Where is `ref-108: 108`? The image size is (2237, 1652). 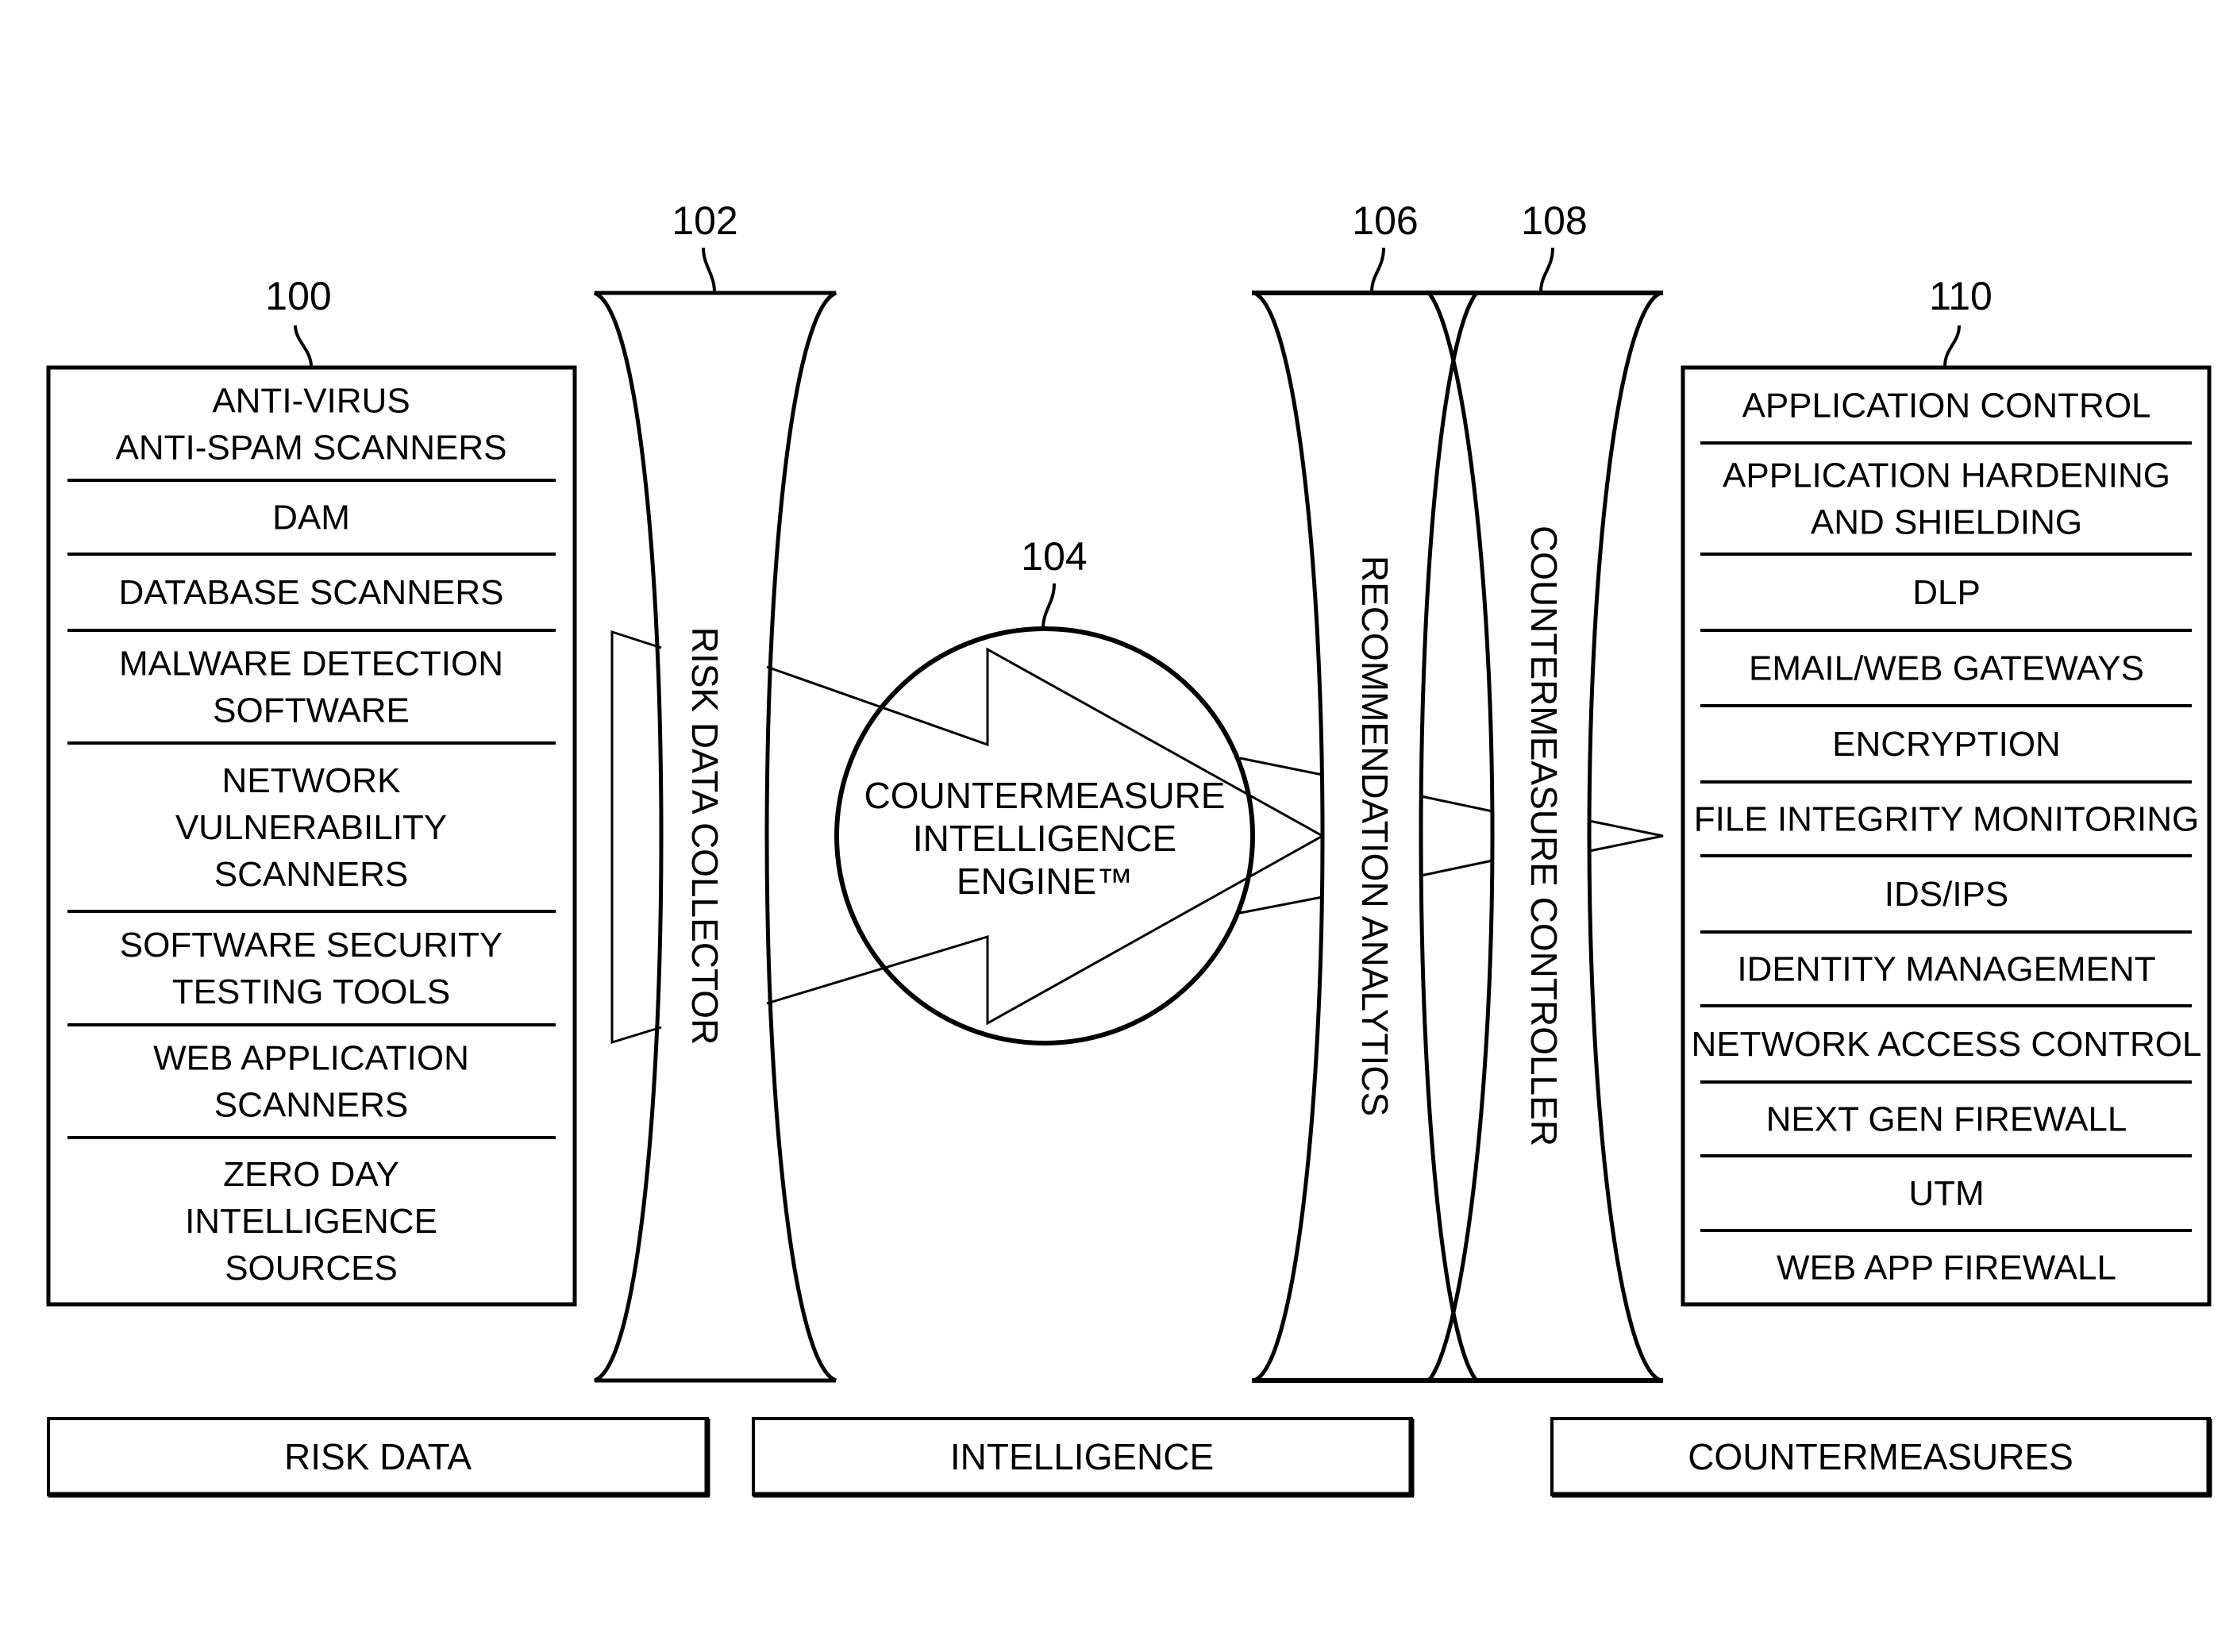 ref-108: 108 is located at coordinates (1554, 220).